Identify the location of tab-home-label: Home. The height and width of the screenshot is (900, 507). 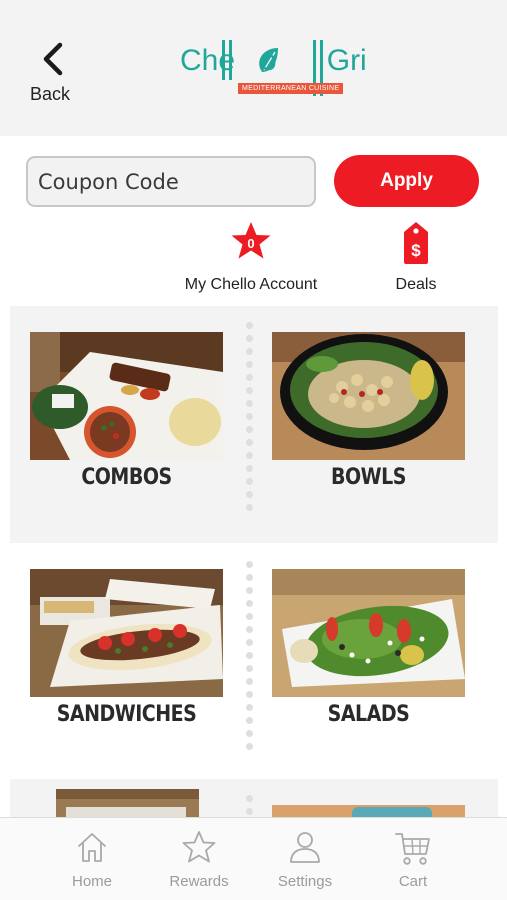
(91, 881).